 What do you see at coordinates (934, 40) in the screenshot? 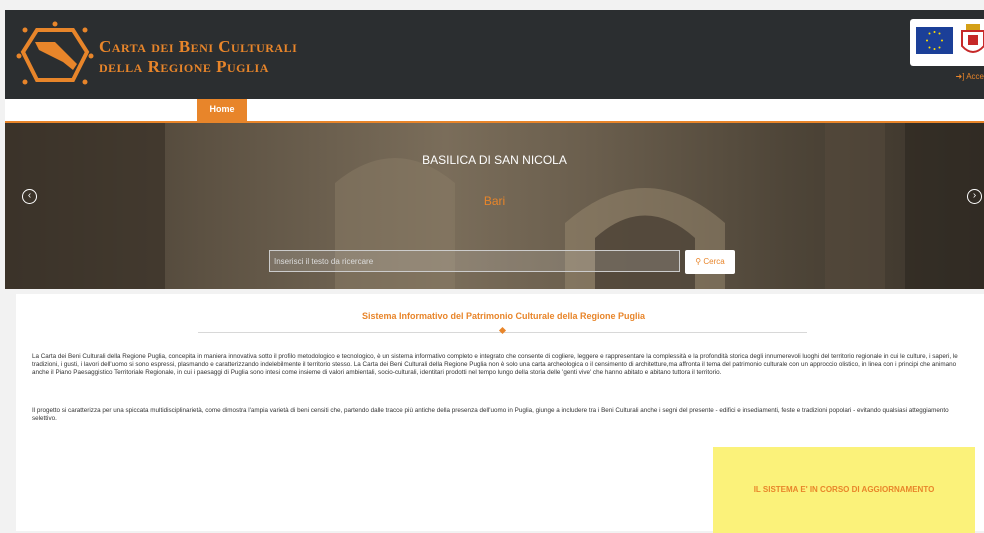
I see `eu-flag-icon` at bounding box center [934, 40].